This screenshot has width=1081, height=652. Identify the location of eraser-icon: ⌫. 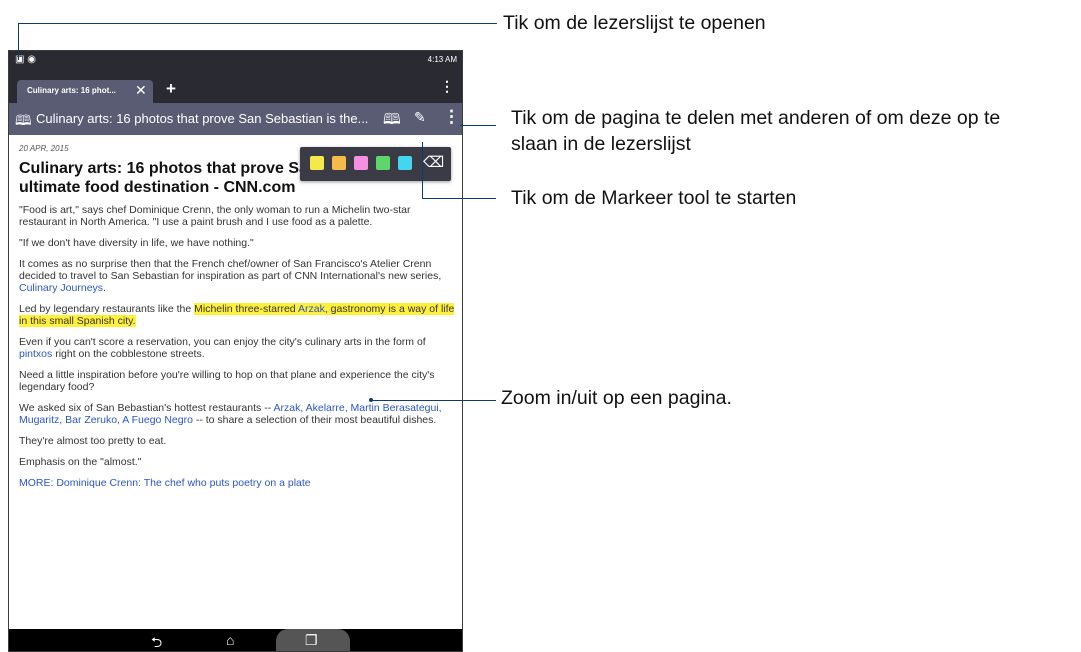
(433, 162).